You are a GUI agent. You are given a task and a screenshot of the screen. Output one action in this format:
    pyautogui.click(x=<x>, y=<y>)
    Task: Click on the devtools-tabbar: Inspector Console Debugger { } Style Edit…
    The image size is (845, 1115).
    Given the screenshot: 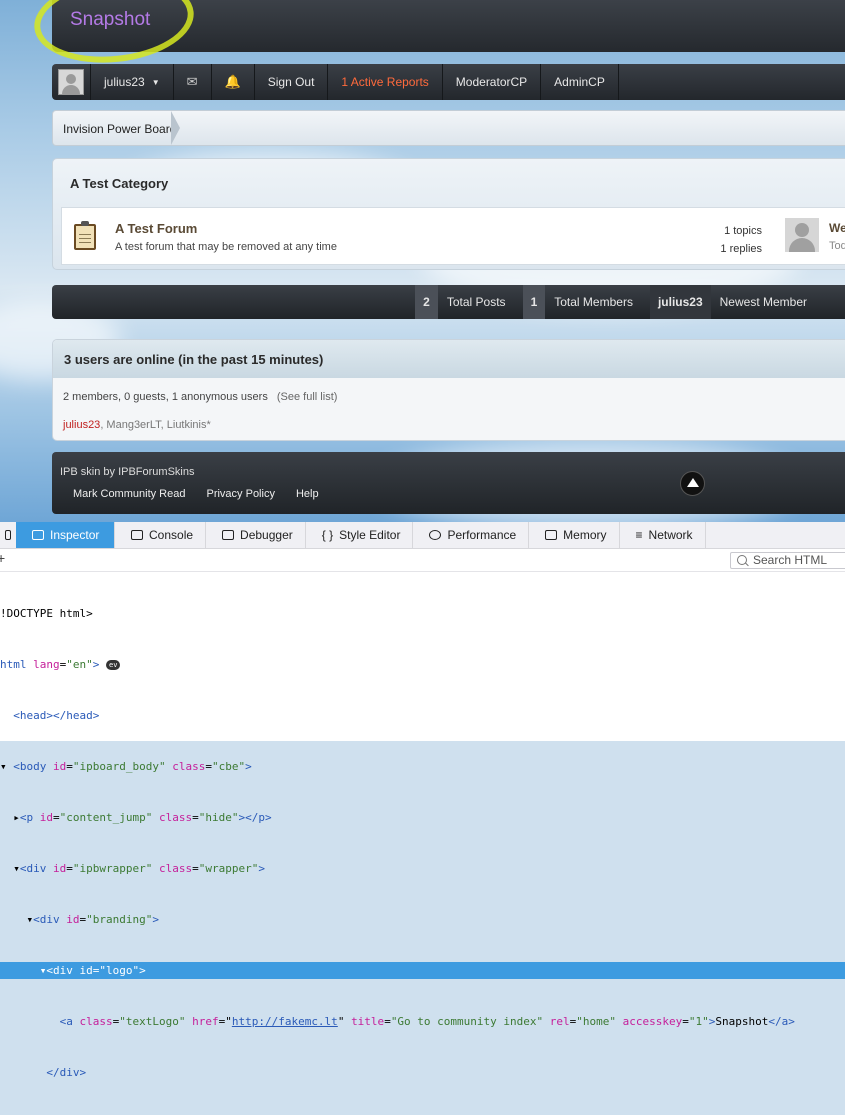 What is the action you would take?
    pyautogui.click(x=422, y=535)
    